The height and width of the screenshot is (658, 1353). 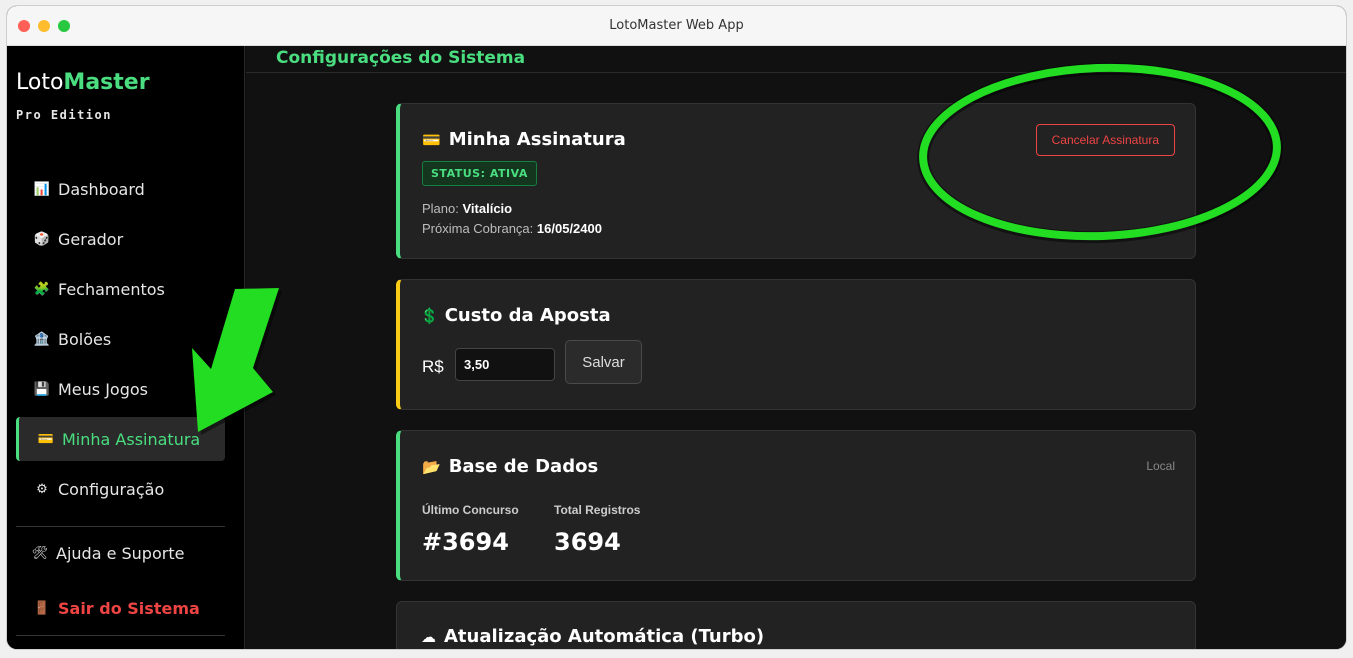 I want to click on sidebar-item-gerador: 🎲 Gerador, so click(x=120, y=239).